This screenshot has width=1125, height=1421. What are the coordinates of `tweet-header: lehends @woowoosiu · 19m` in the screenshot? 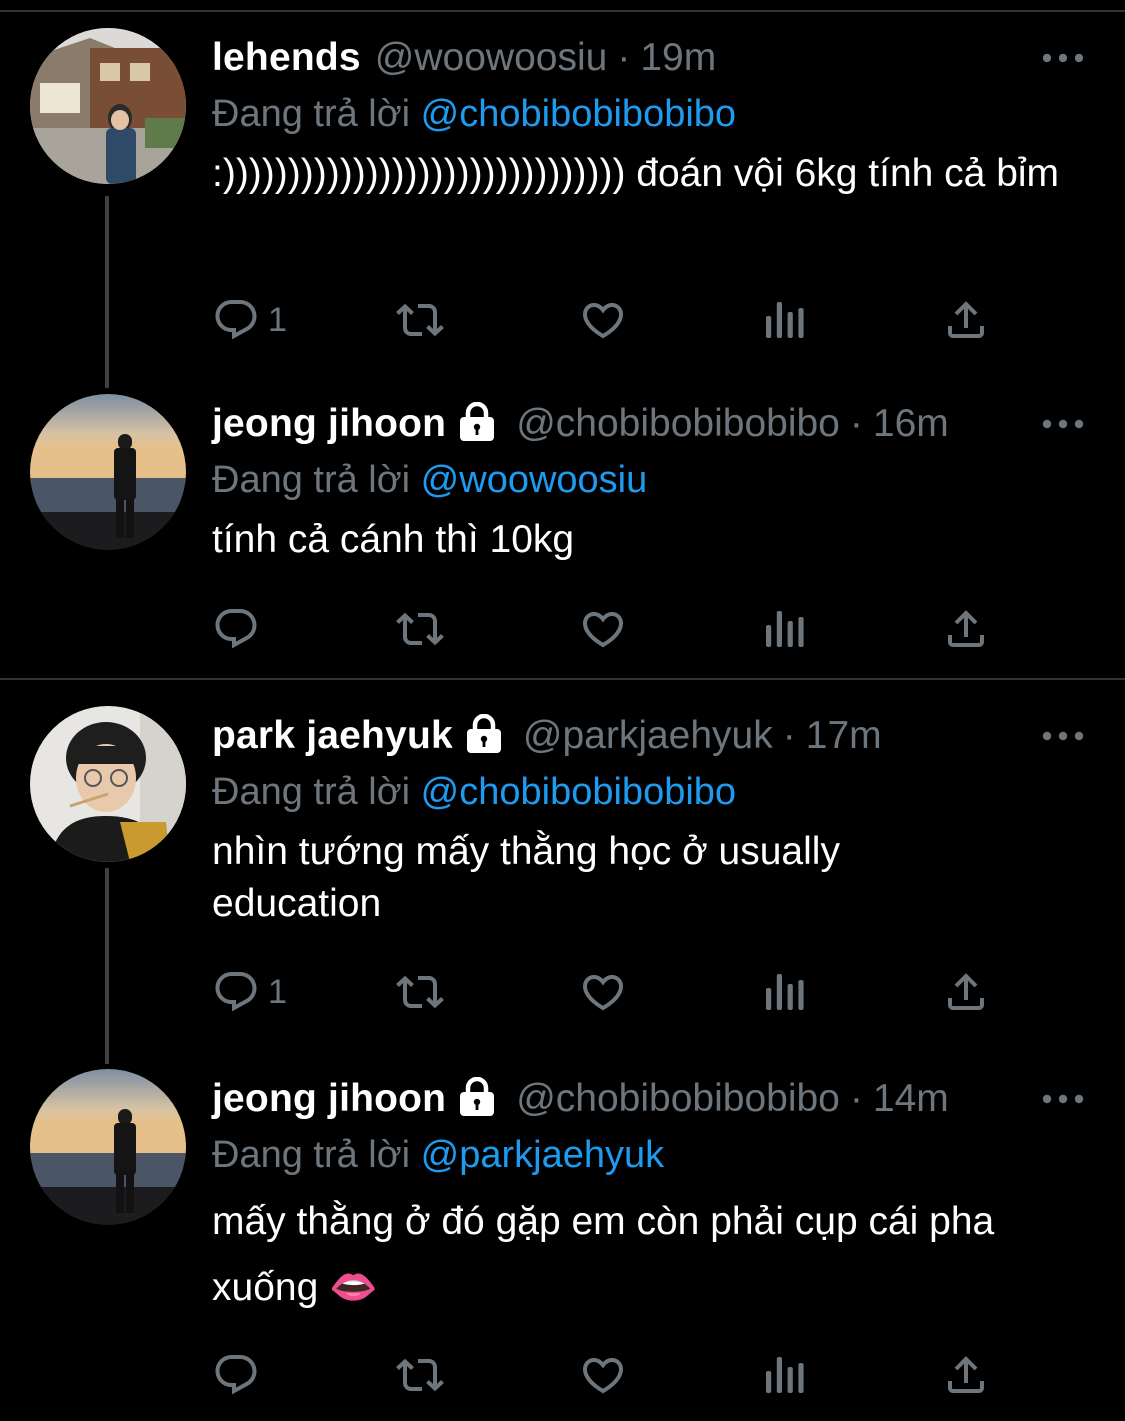 It's located at (648, 58).